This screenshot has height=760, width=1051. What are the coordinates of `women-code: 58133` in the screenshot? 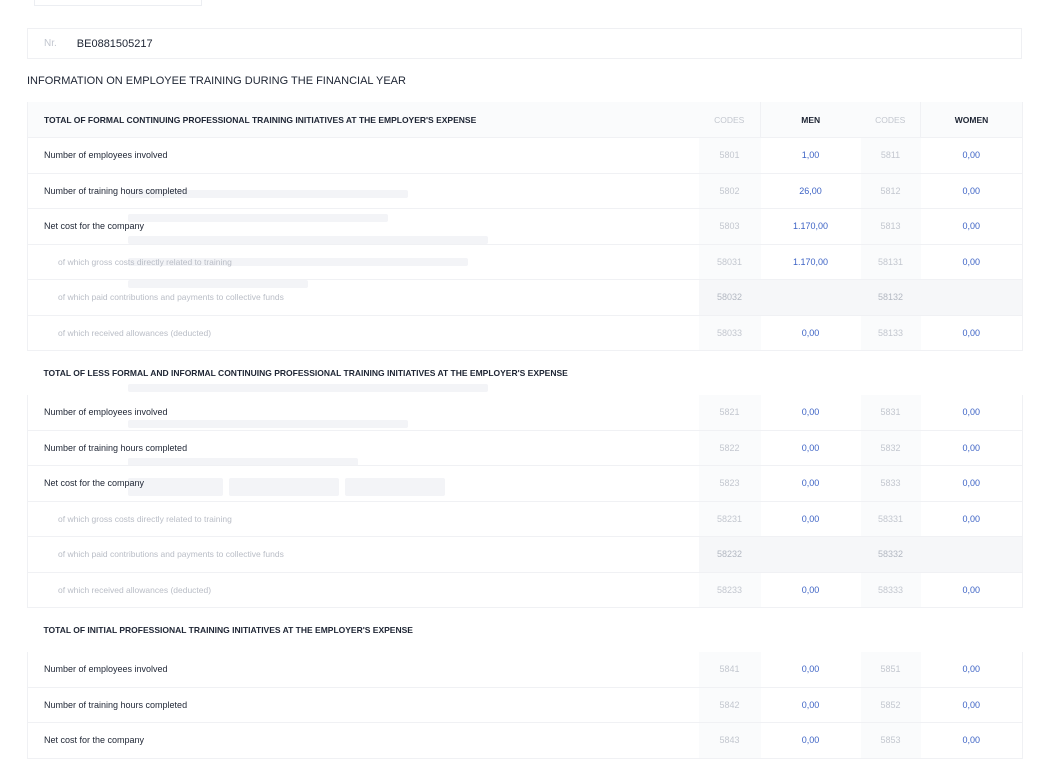 It's located at (890, 333).